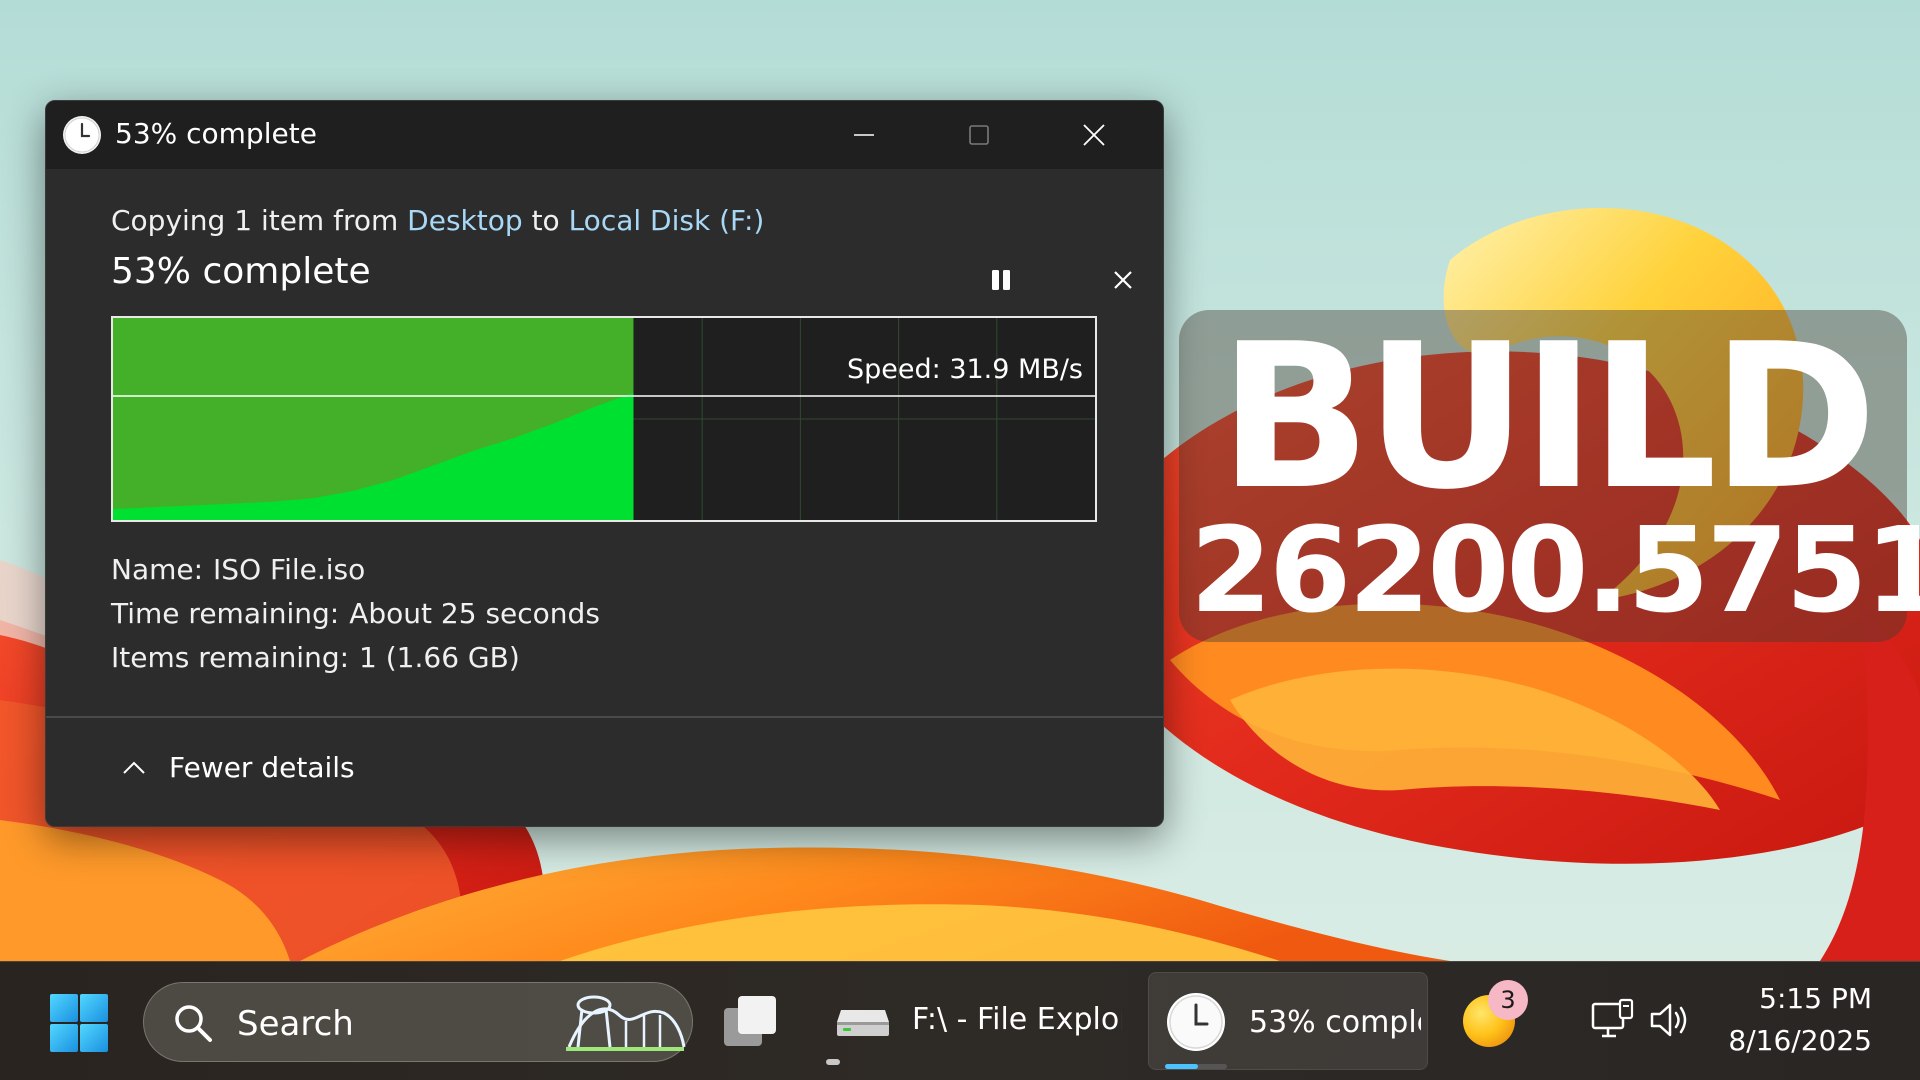  What do you see at coordinates (289, 569) in the screenshot?
I see `name-value: ISO File.iso` at bounding box center [289, 569].